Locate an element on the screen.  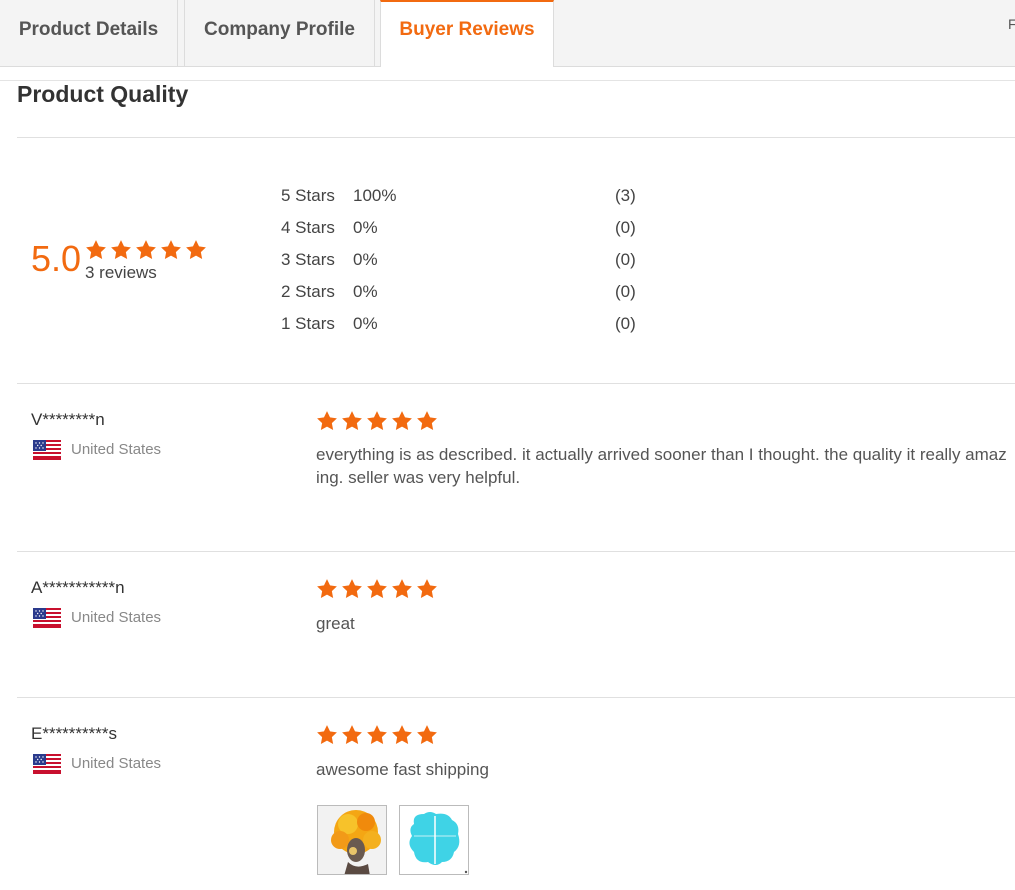
review-text: awesome fast shipping is located at coordinates (402, 769).